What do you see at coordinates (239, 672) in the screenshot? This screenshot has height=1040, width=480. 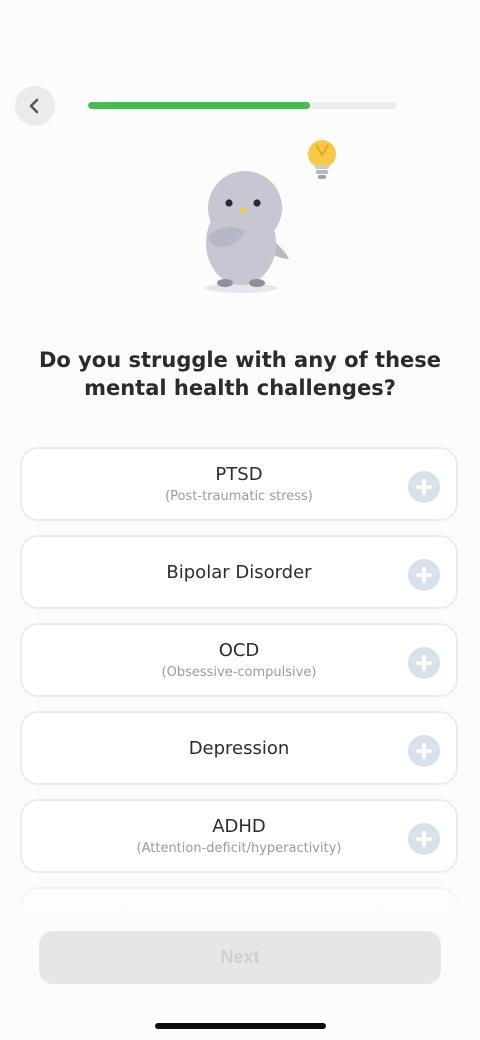 I see `option-subtitle: (Obsessive-compulsive)` at bounding box center [239, 672].